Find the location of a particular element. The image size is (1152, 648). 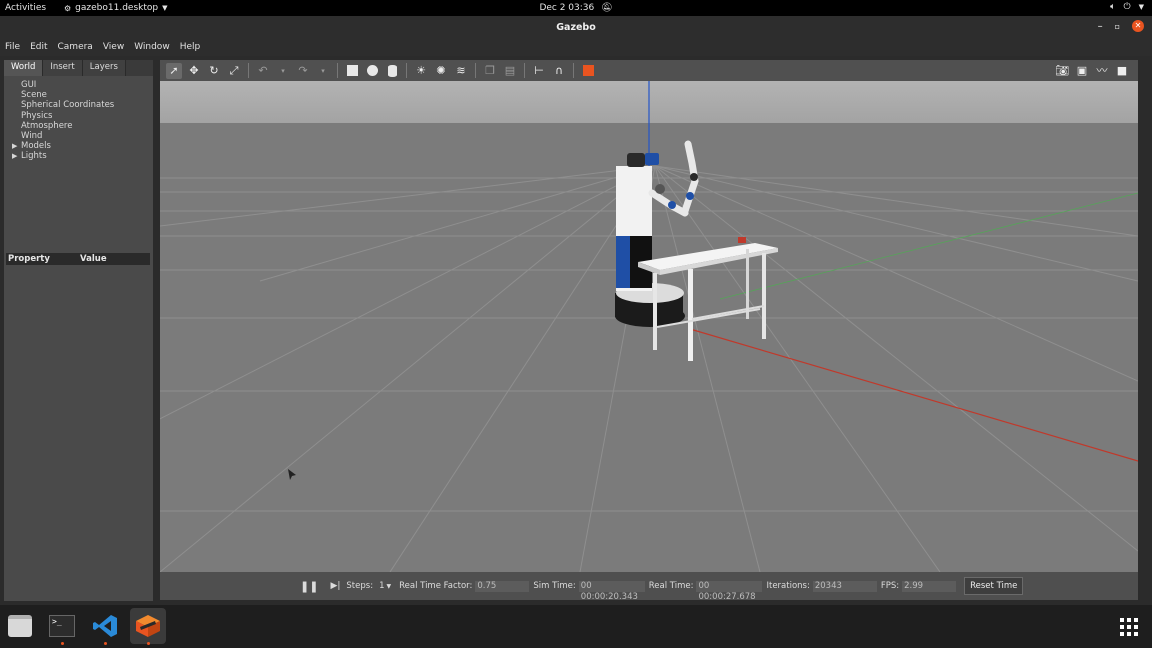

change-view-icon is located at coordinates (588, 71).